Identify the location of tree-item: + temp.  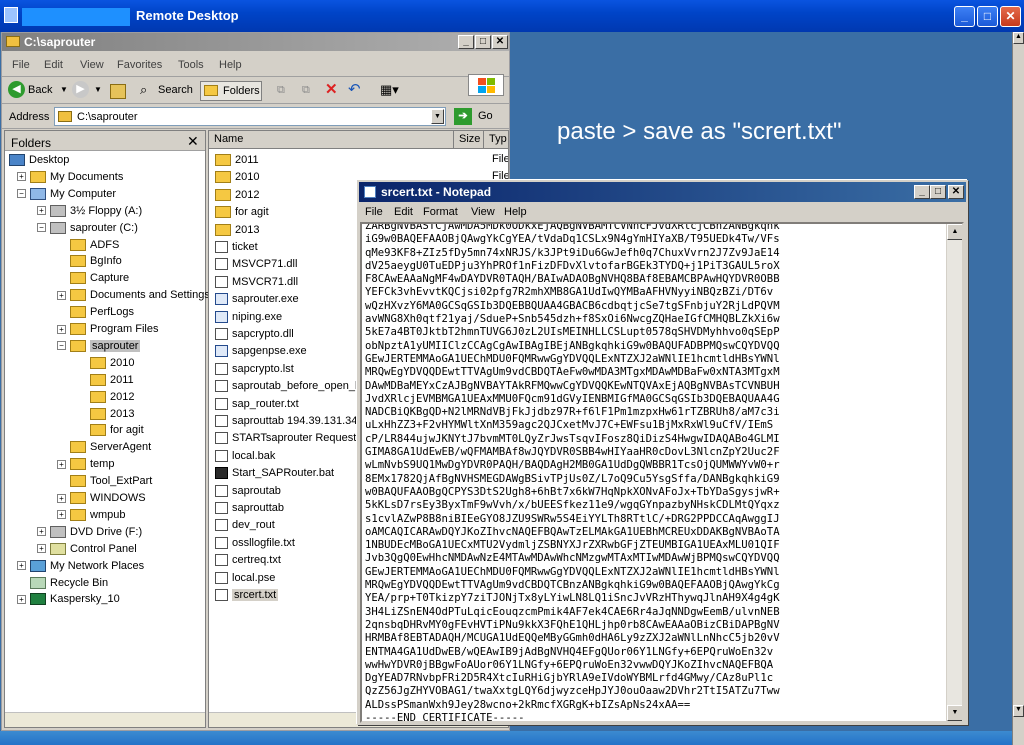
(85, 465).